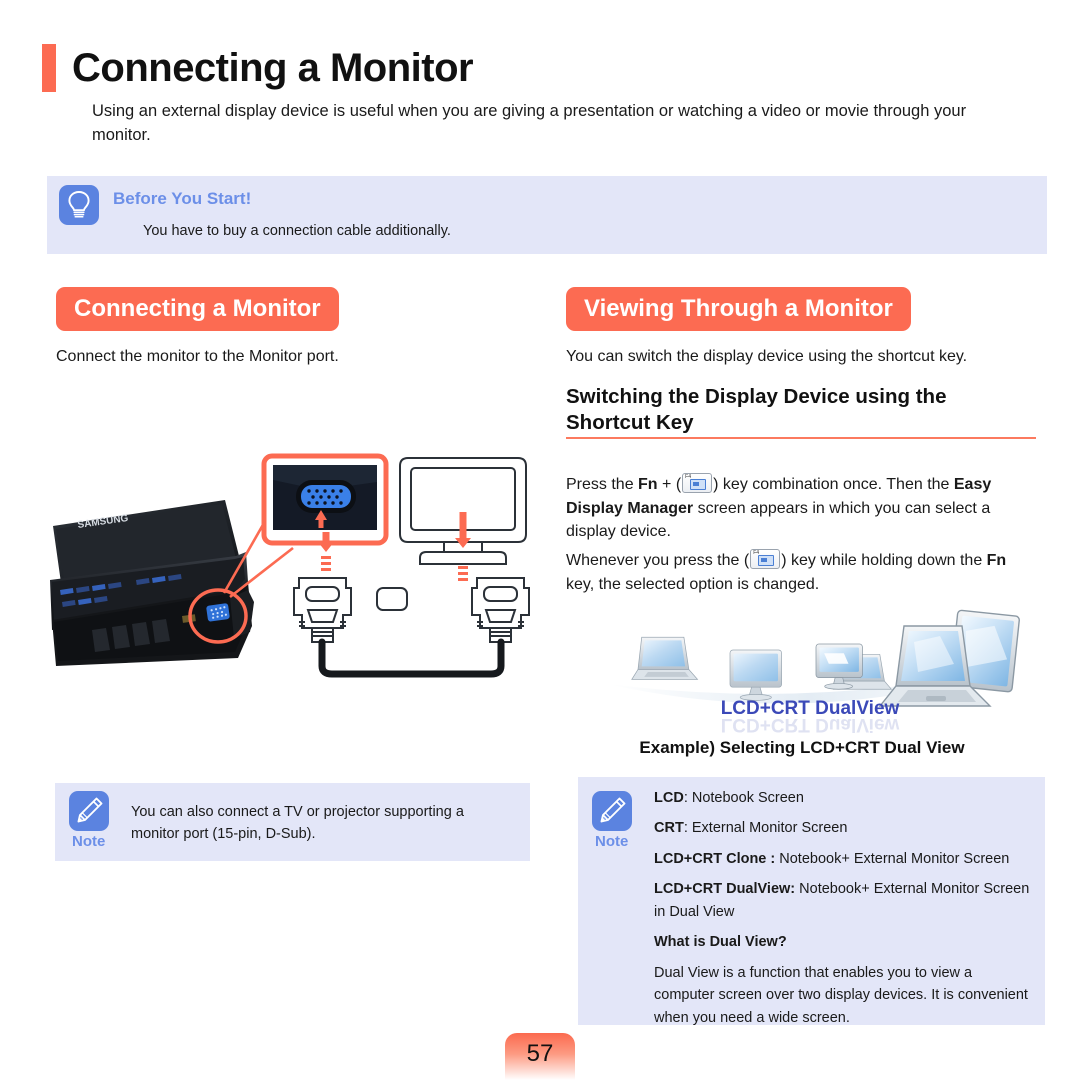 The height and width of the screenshot is (1080, 1080). What do you see at coordinates (273, 68) in the screenshot?
I see `page-title-text: Connecting a Monitor` at bounding box center [273, 68].